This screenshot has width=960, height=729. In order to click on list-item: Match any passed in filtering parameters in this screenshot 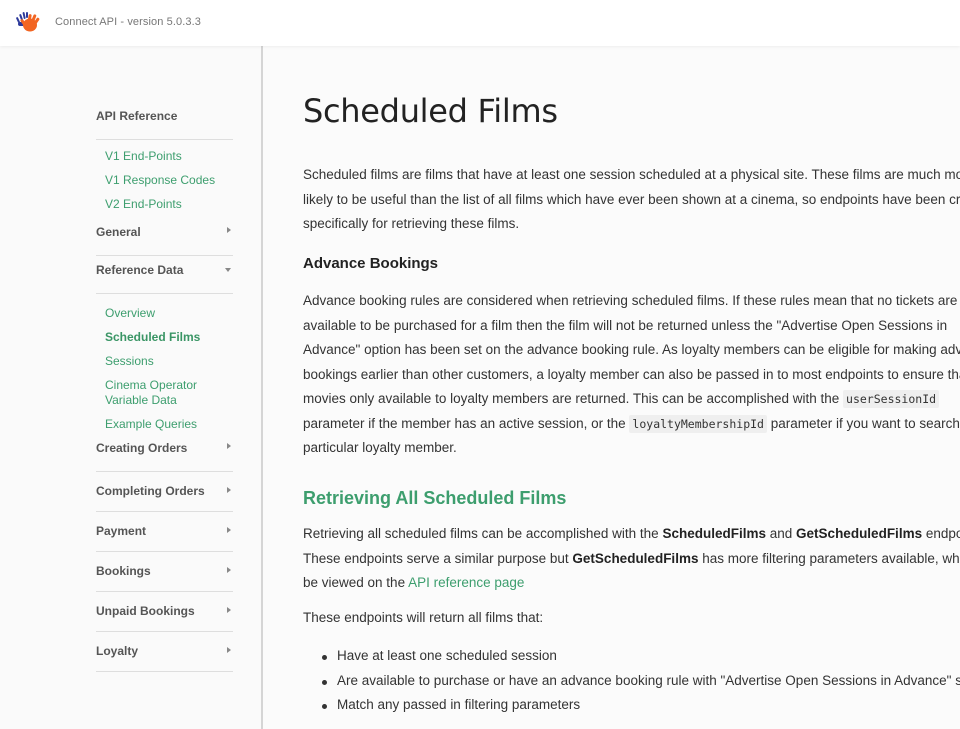, I will do `click(640, 705)`.